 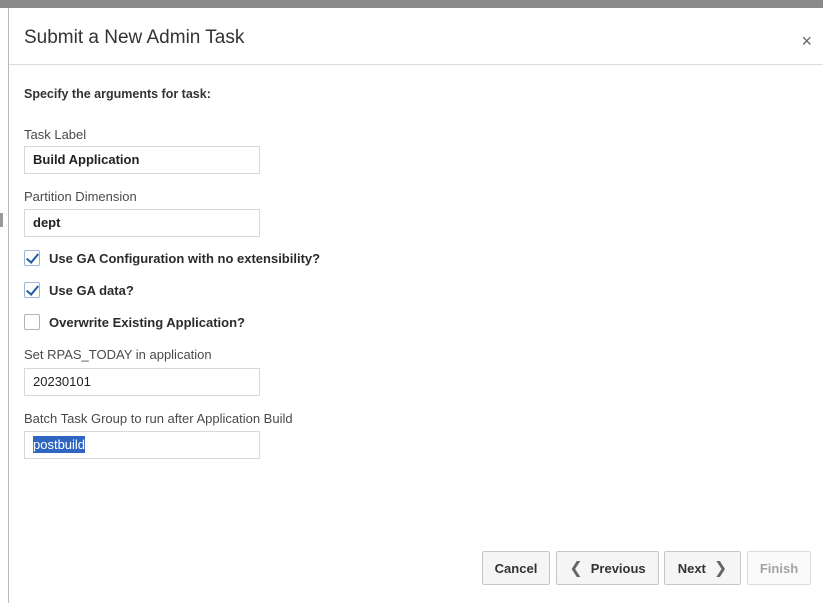 I want to click on next-button: Next ❯, so click(x=702, y=568).